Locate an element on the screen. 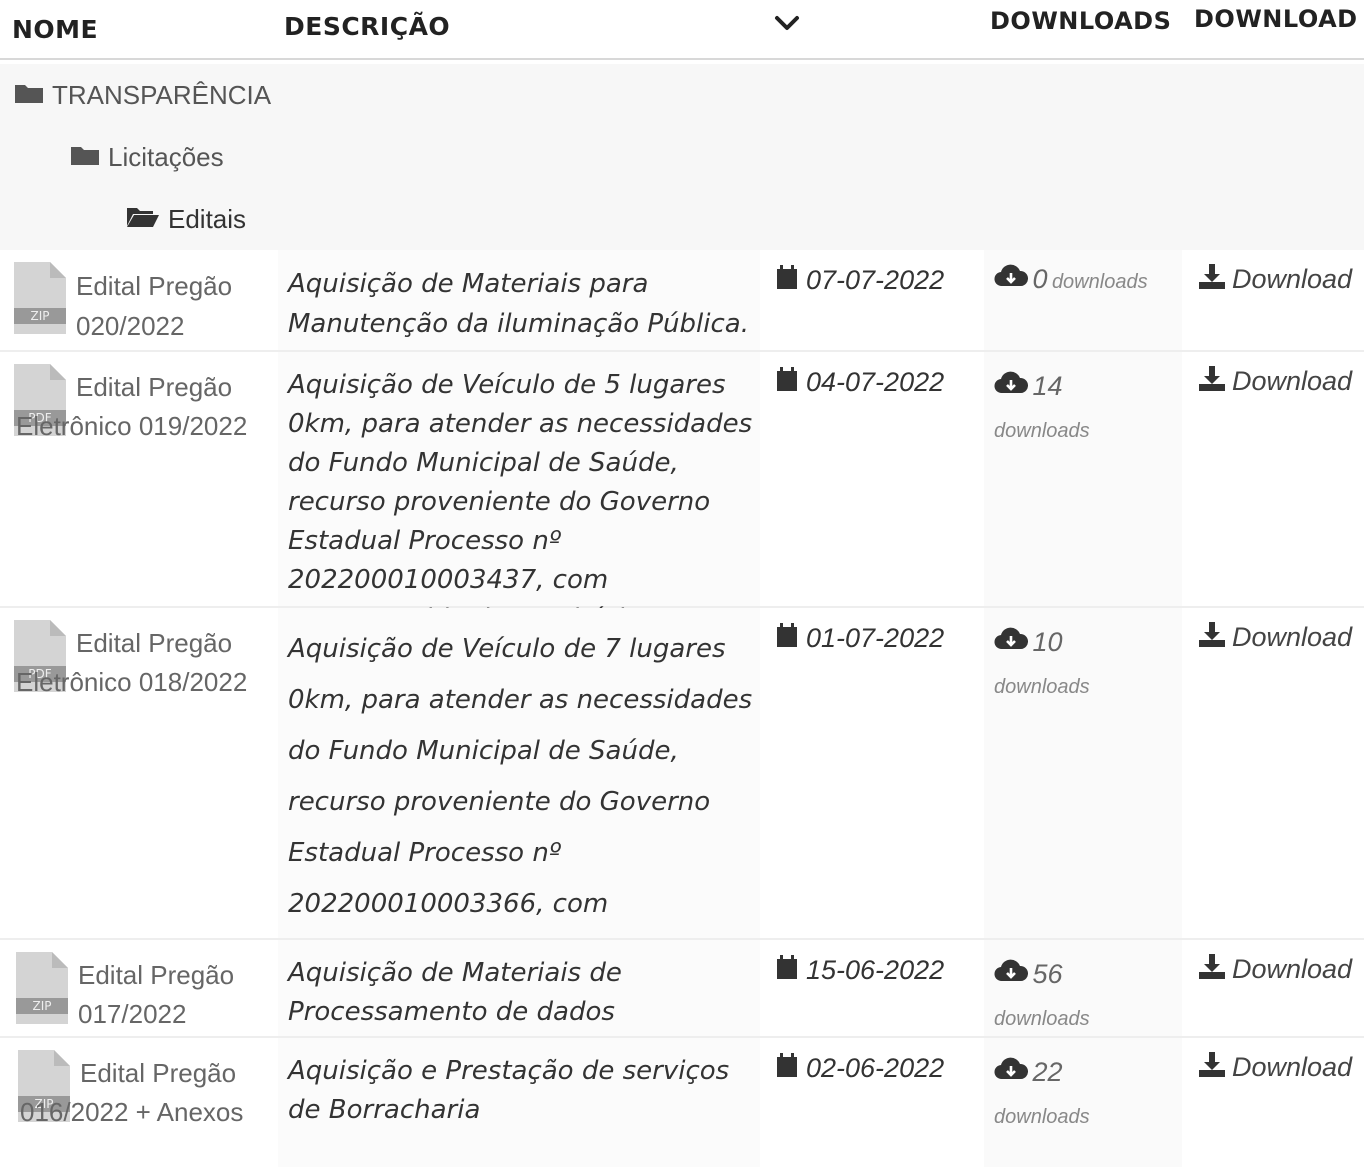 The image size is (1364, 1167). folder-label: TRANSPARÊNCIA is located at coordinates (162, 95).